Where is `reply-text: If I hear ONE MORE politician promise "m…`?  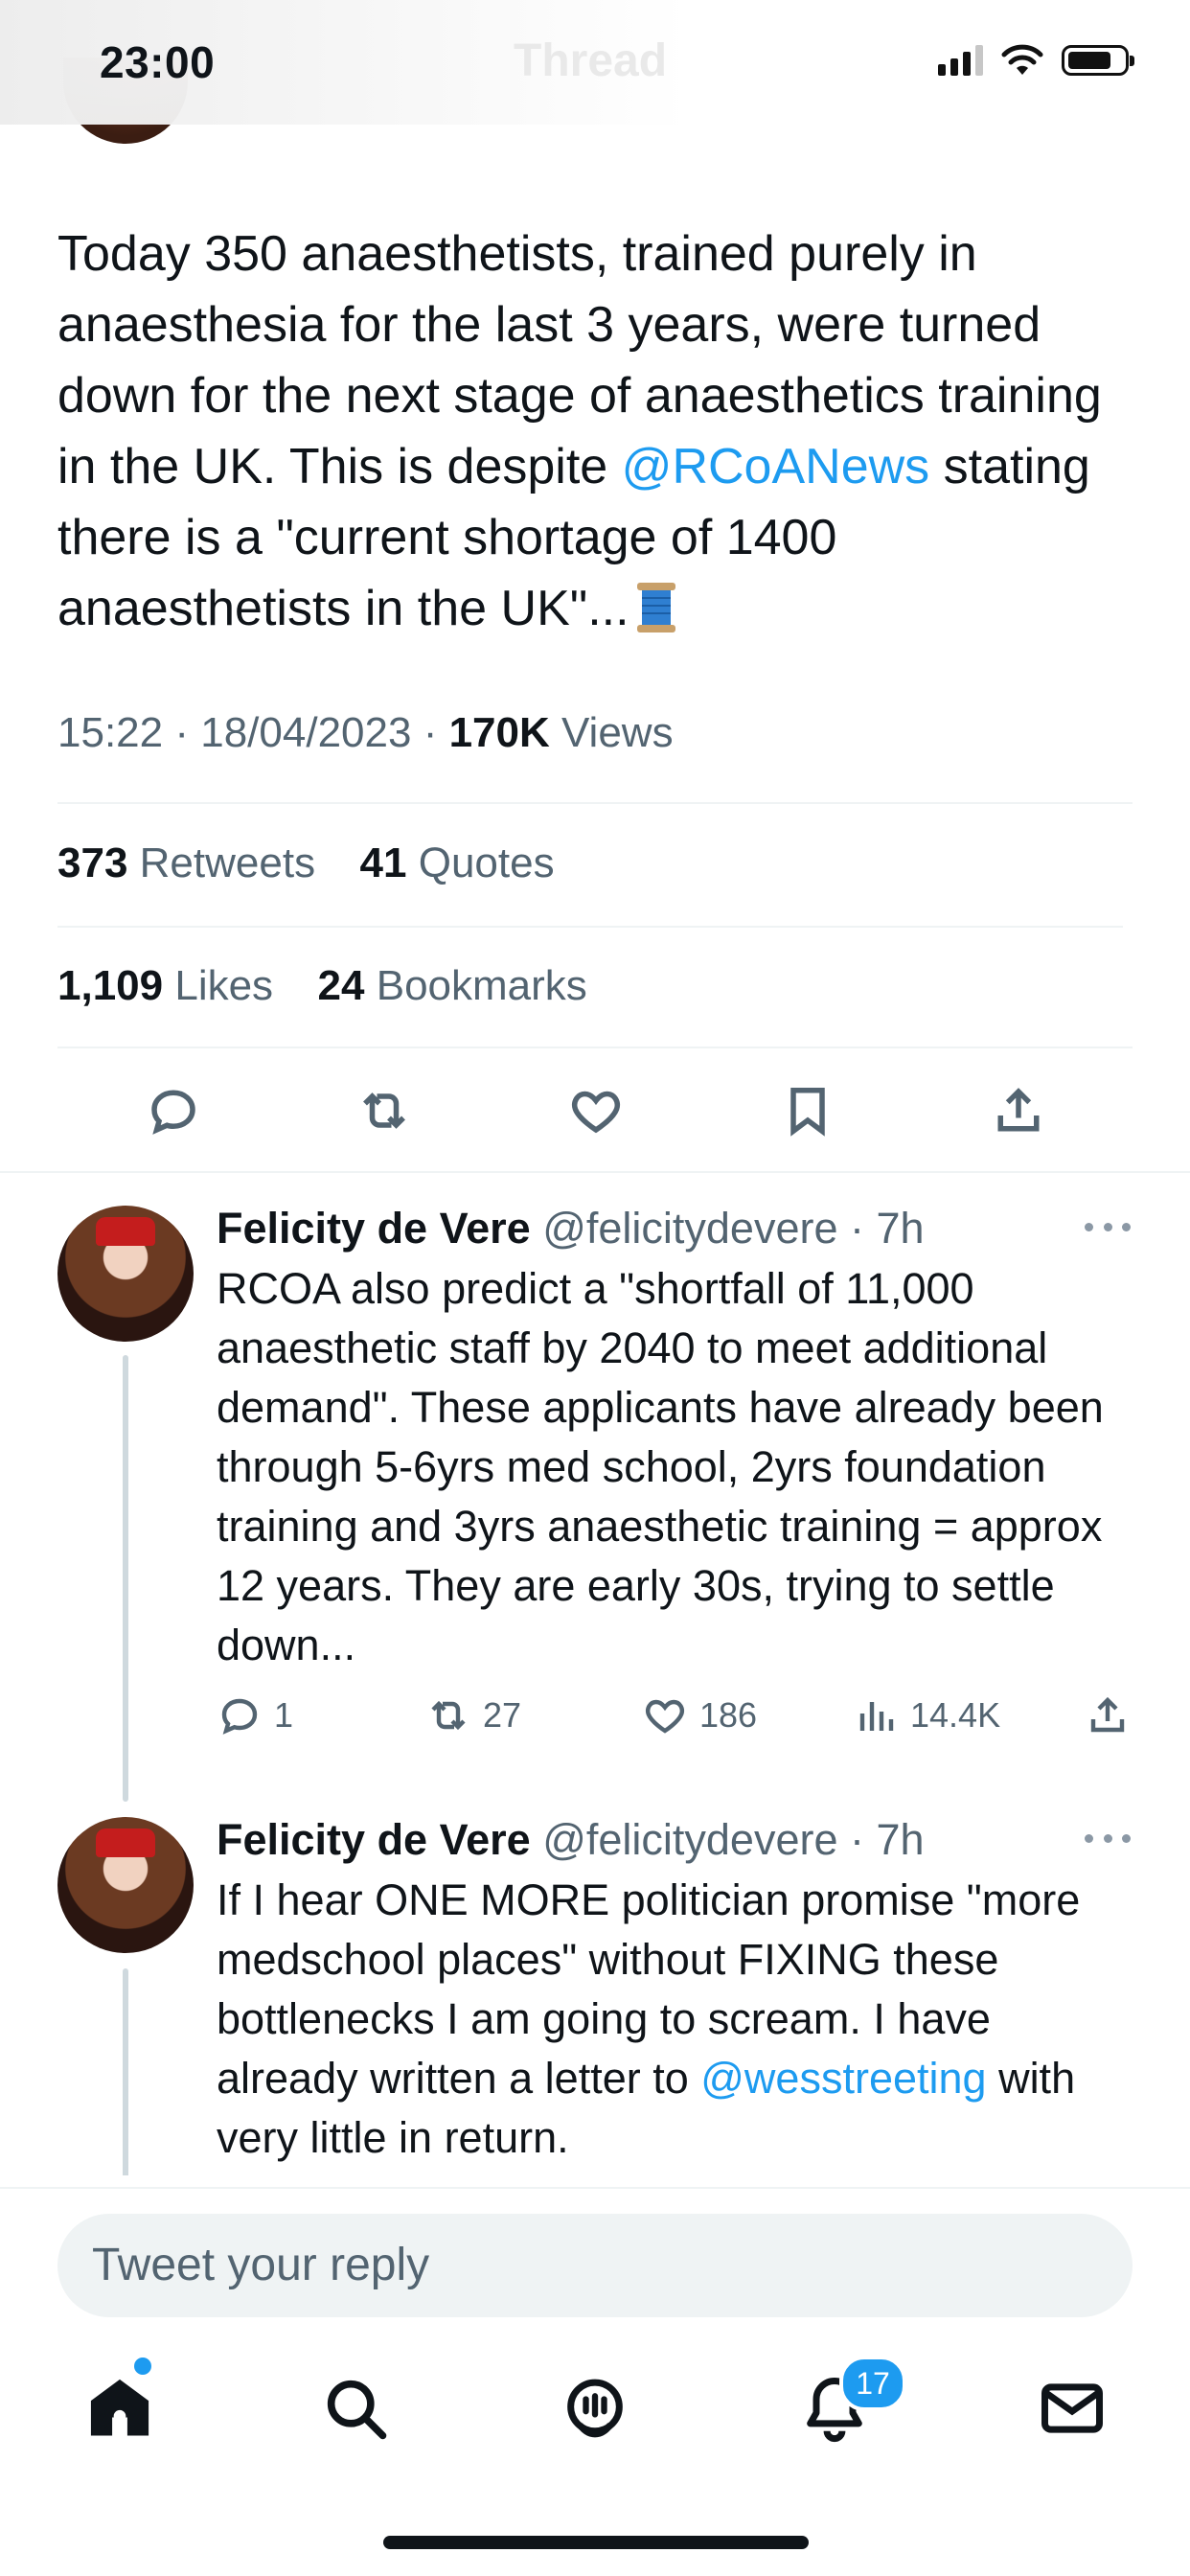
reply-text: If I hear ONE MORE politician promise "m… is located at coordinates (677, 2049).